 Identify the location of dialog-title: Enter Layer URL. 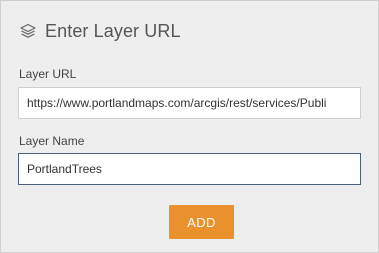
(113, 30).